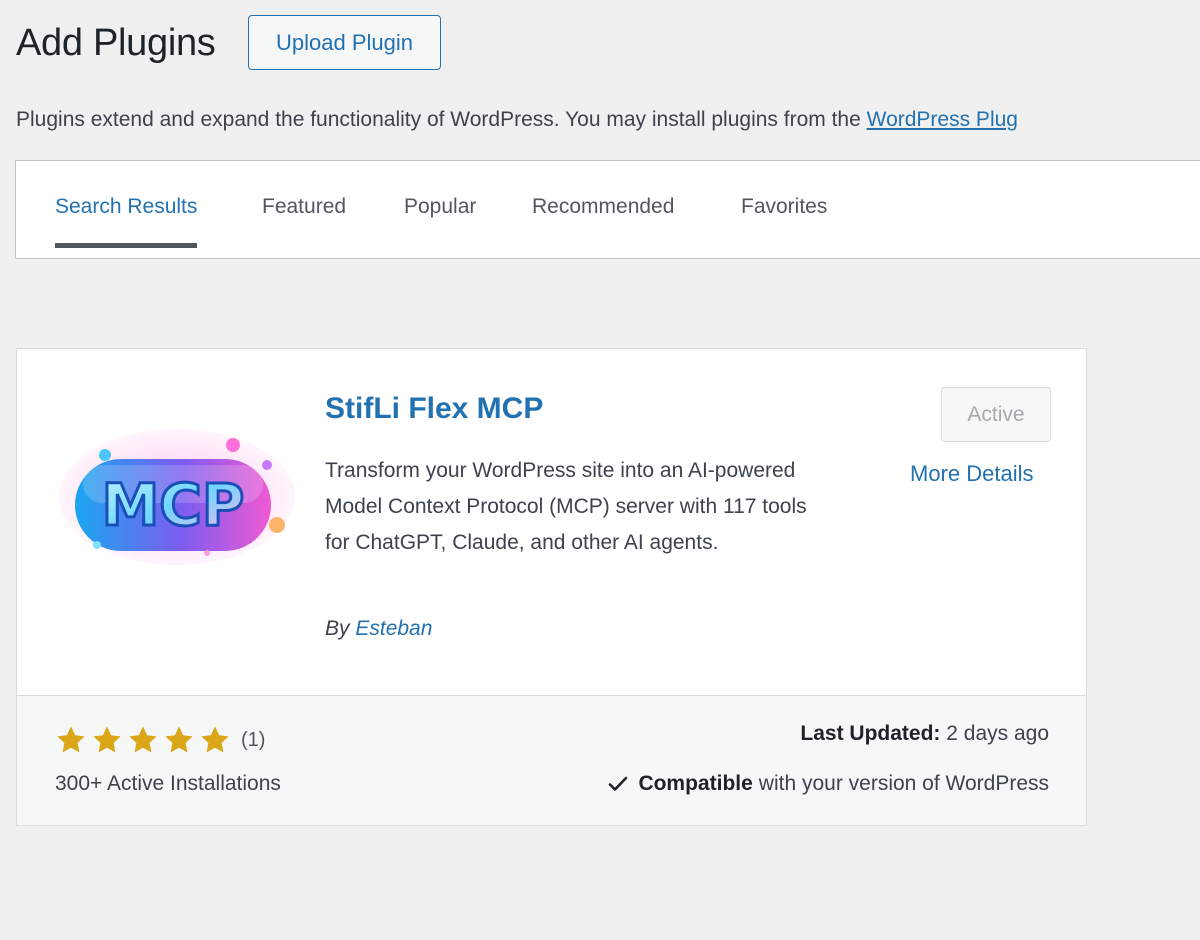  I want to click on page-title: Add Plugins, so click(116, 43).